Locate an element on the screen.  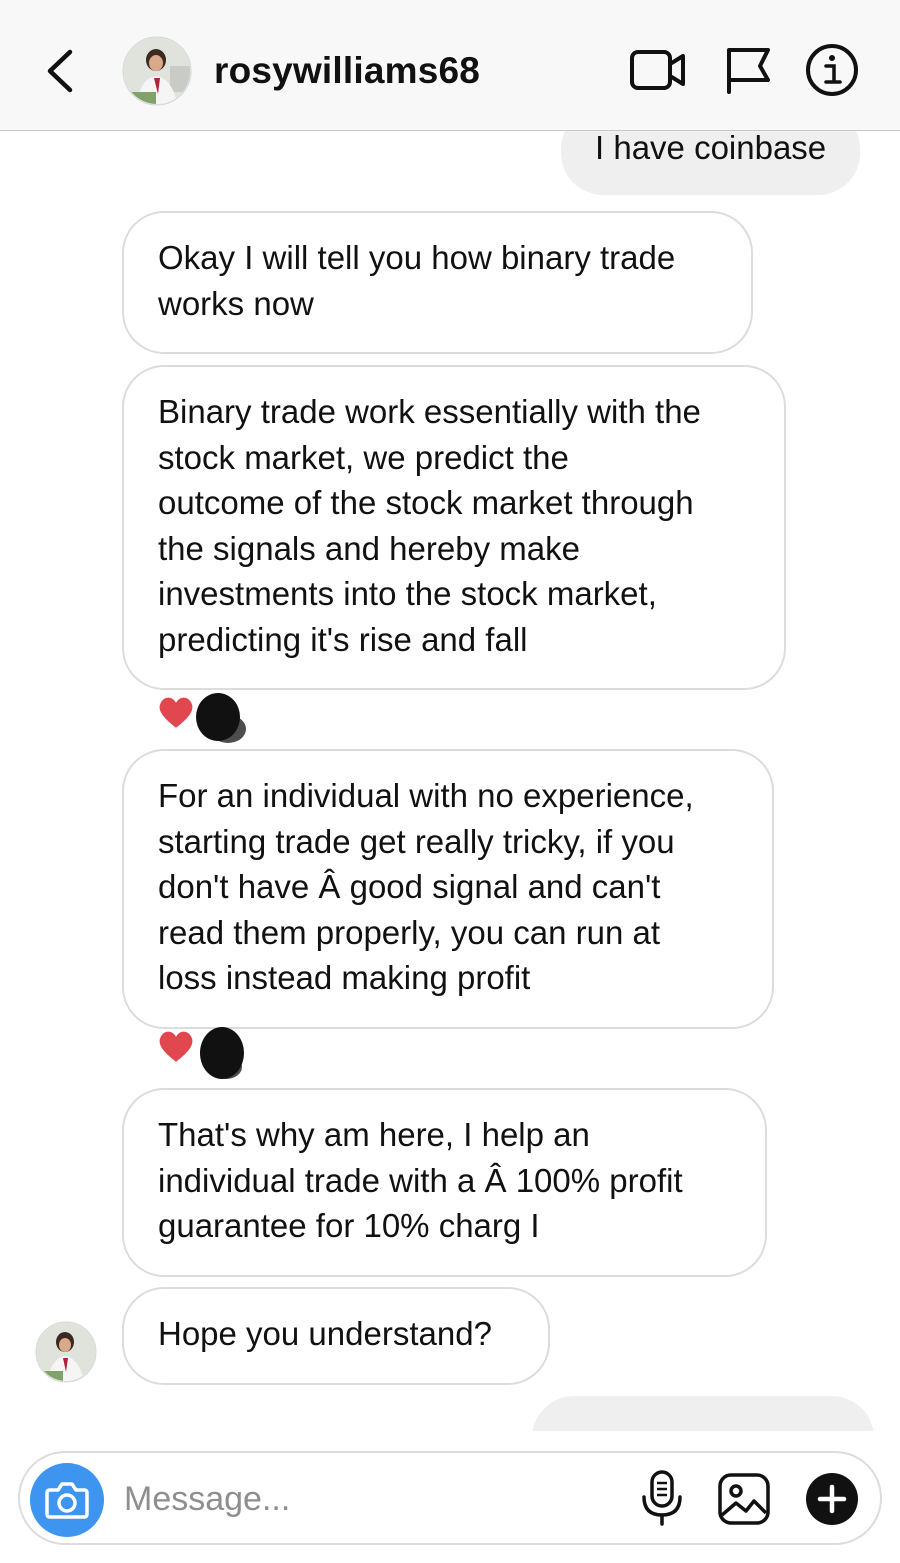
message-line: the signals and hereby make is located at coordinates (369, 548).